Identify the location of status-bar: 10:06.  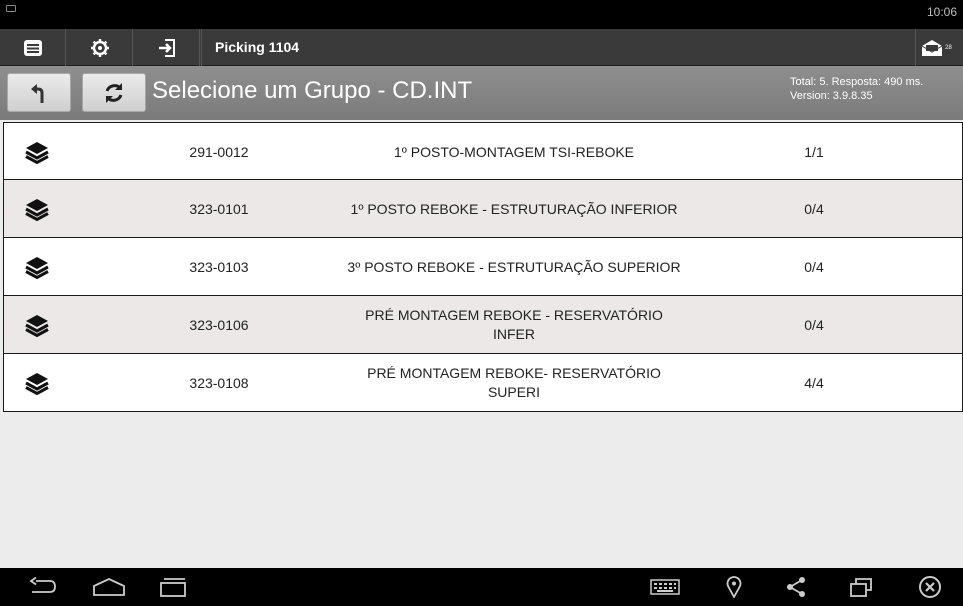
(481, 14).